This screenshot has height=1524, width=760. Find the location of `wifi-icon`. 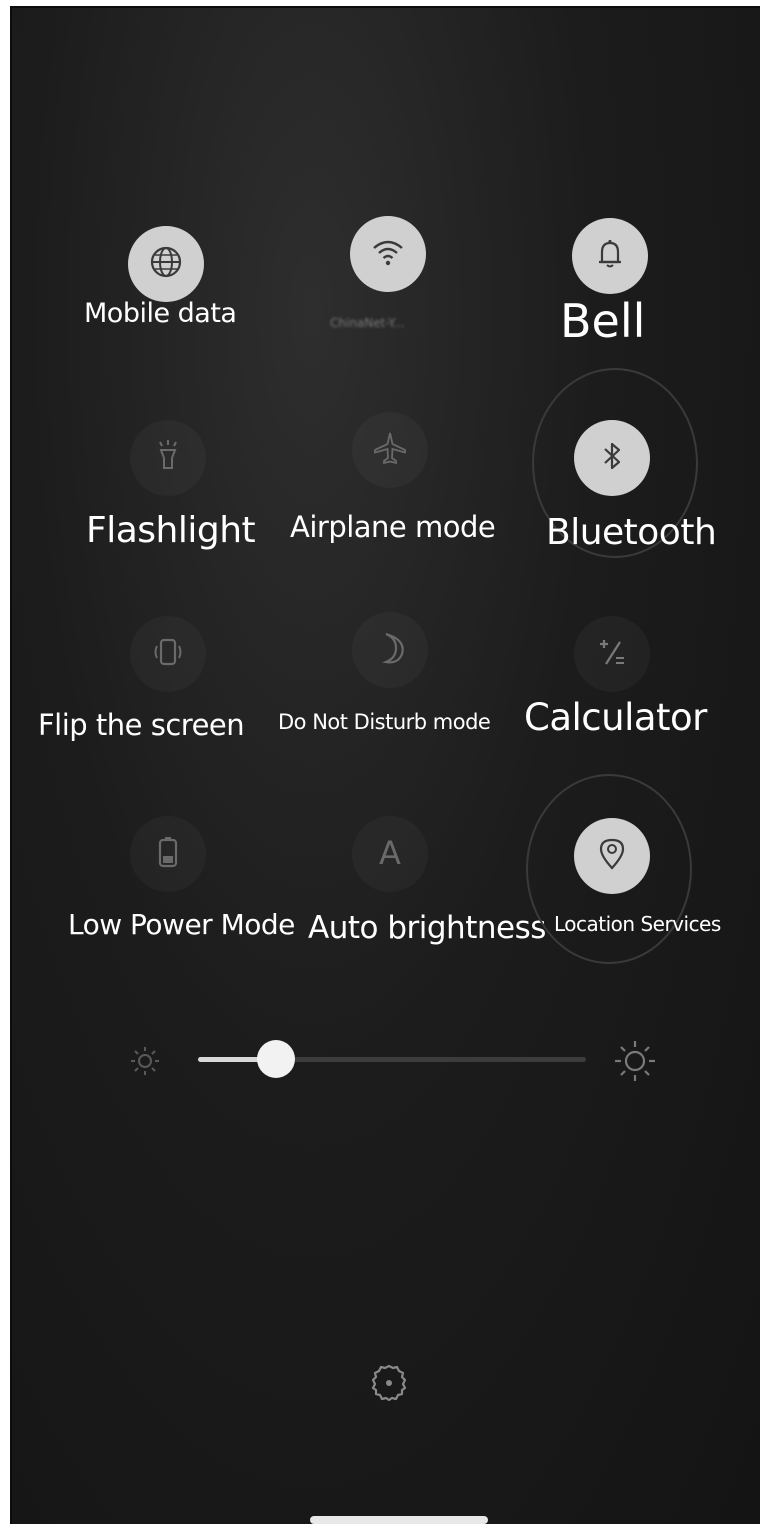

wifi-icon is located at coordinates (388, 254).